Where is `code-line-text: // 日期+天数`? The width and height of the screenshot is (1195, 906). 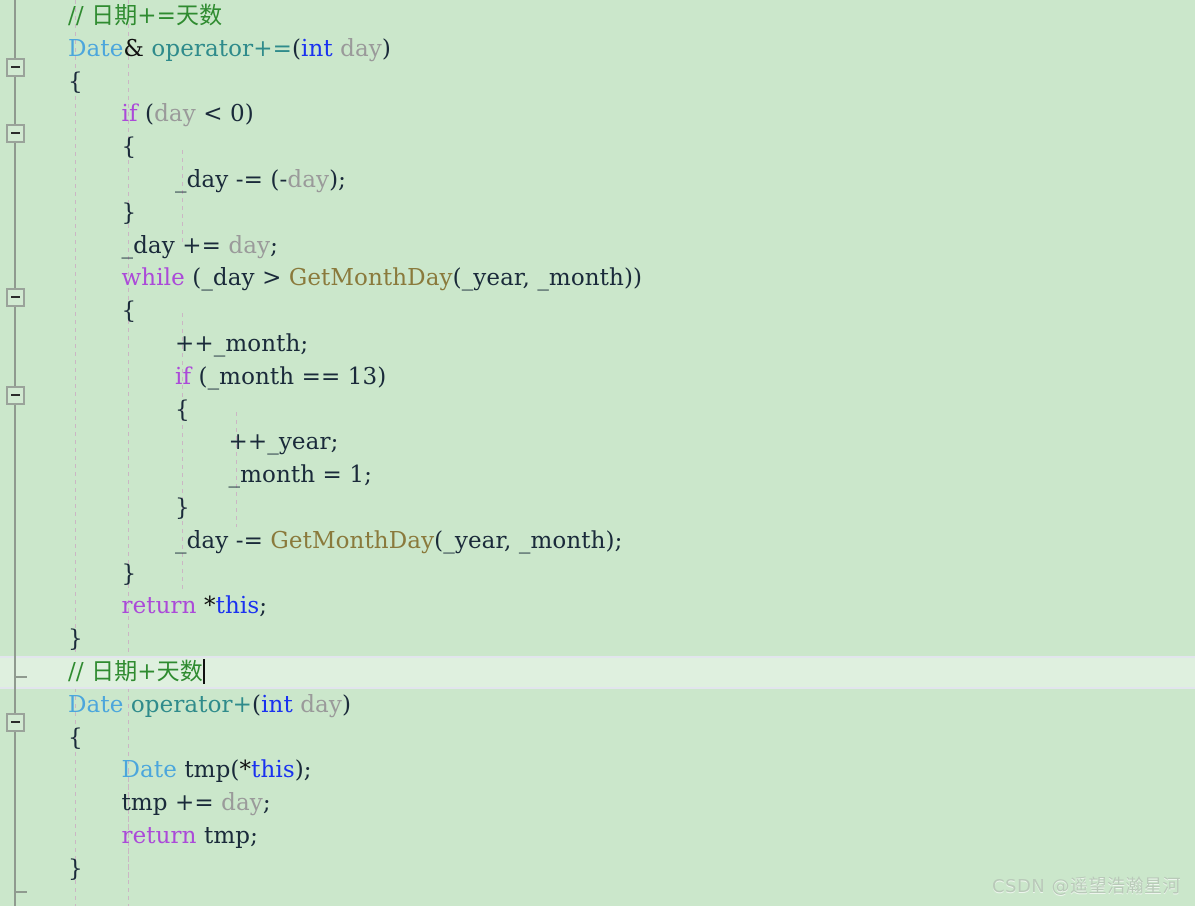
code-line-text: // 日期+天数 is located at coordinates (136, 671).